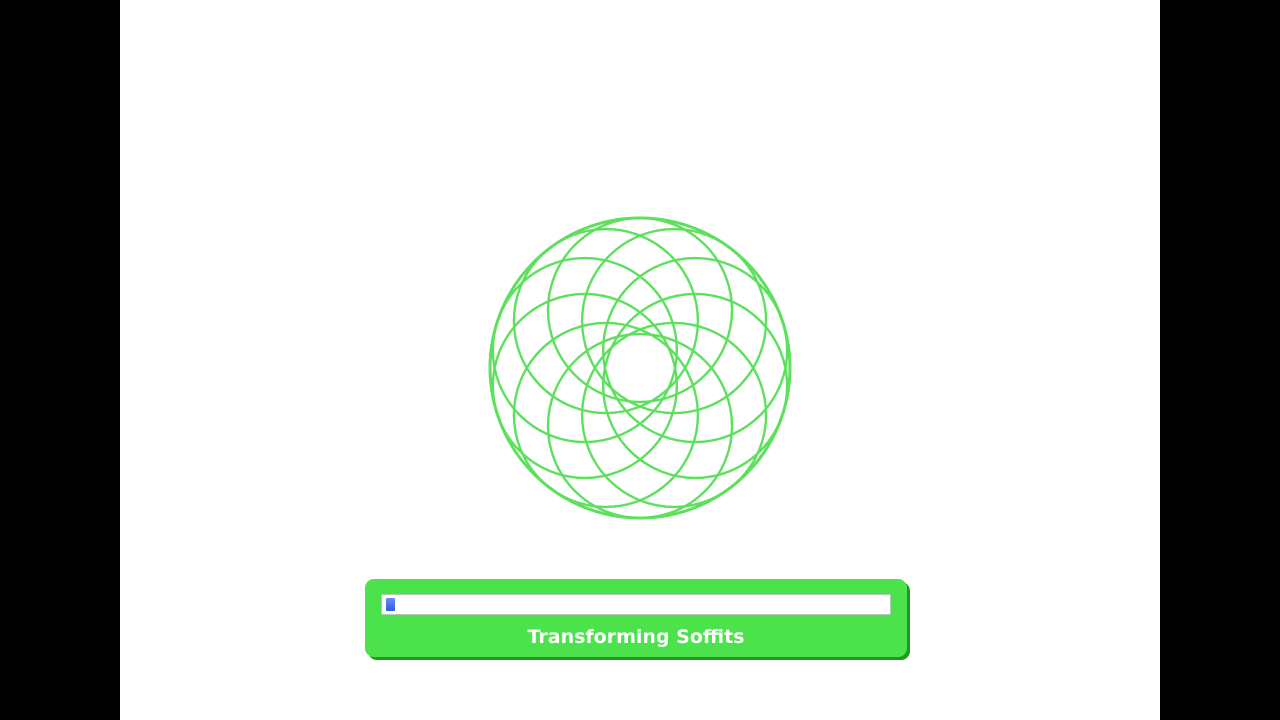 The image size is (1280, 720). I want to click on loading-status-text: Transforming Soffits, so click(636, 637).